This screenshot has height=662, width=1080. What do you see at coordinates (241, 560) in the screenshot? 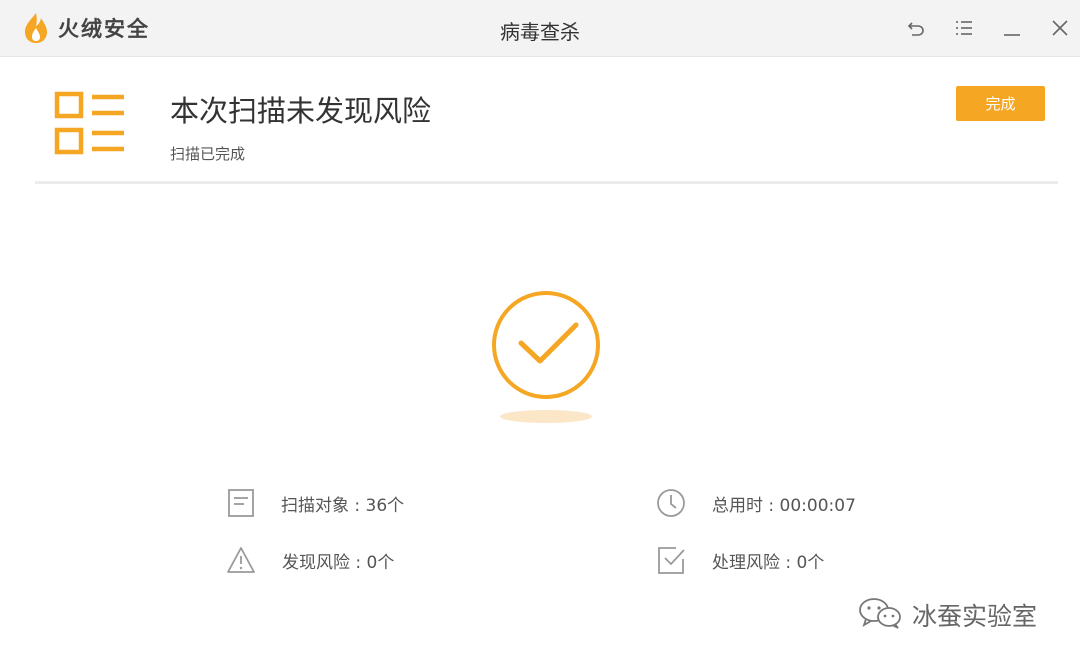
I see `warning-icon` at bounding box center [241, 560].